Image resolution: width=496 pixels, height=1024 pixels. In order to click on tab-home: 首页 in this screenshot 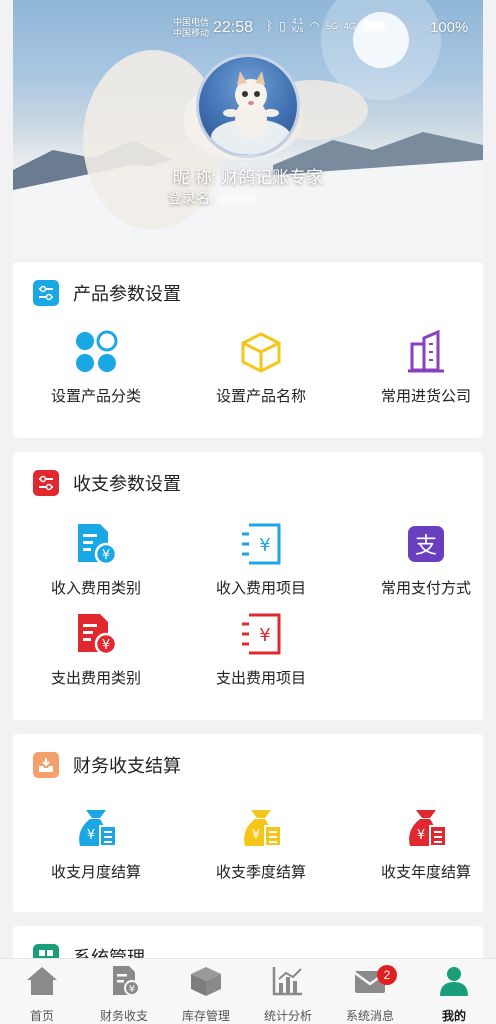, I will do `click(42, 994)`.